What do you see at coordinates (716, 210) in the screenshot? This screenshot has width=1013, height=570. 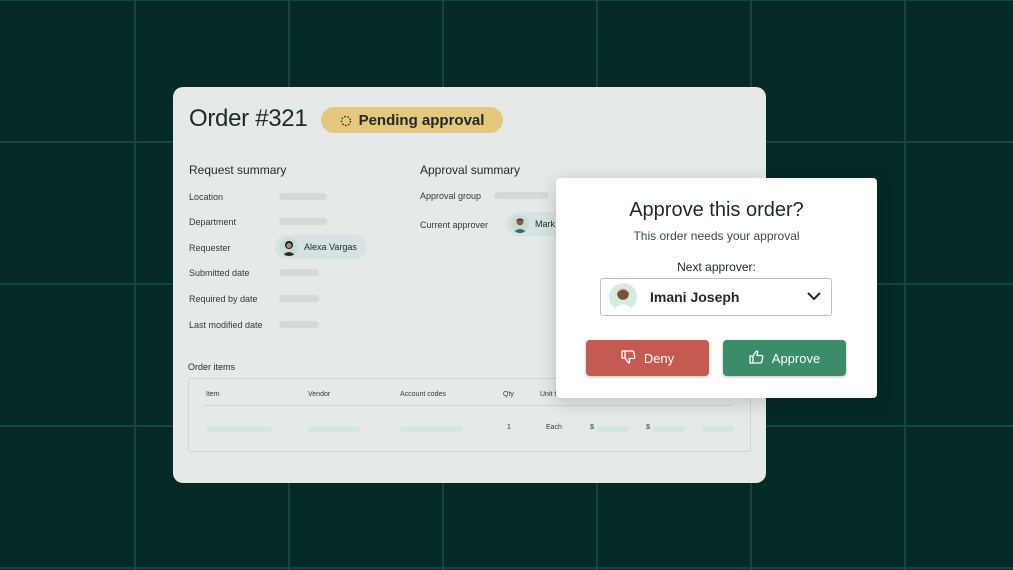 I see `dialog-title: Approve this order?` at bounding box center [716, 210].